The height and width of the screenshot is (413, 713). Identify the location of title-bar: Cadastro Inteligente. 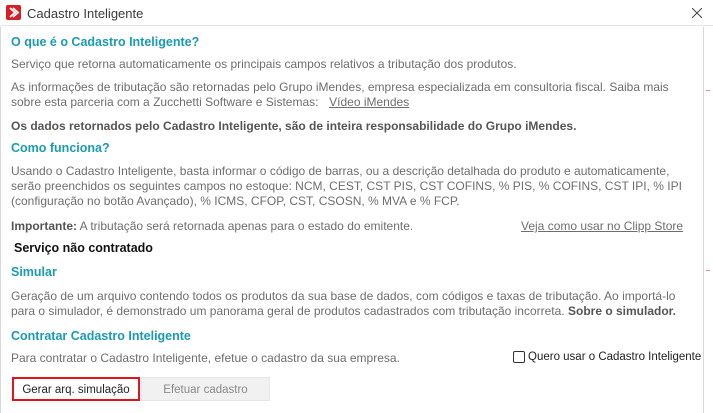
(356, 13).